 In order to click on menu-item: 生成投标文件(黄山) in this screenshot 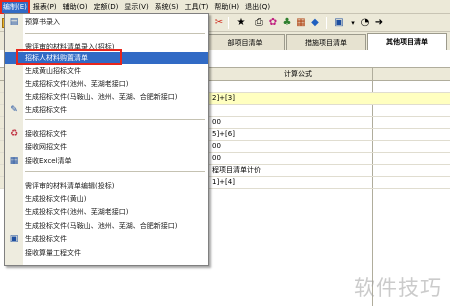, I will do `click(106, 199)`.